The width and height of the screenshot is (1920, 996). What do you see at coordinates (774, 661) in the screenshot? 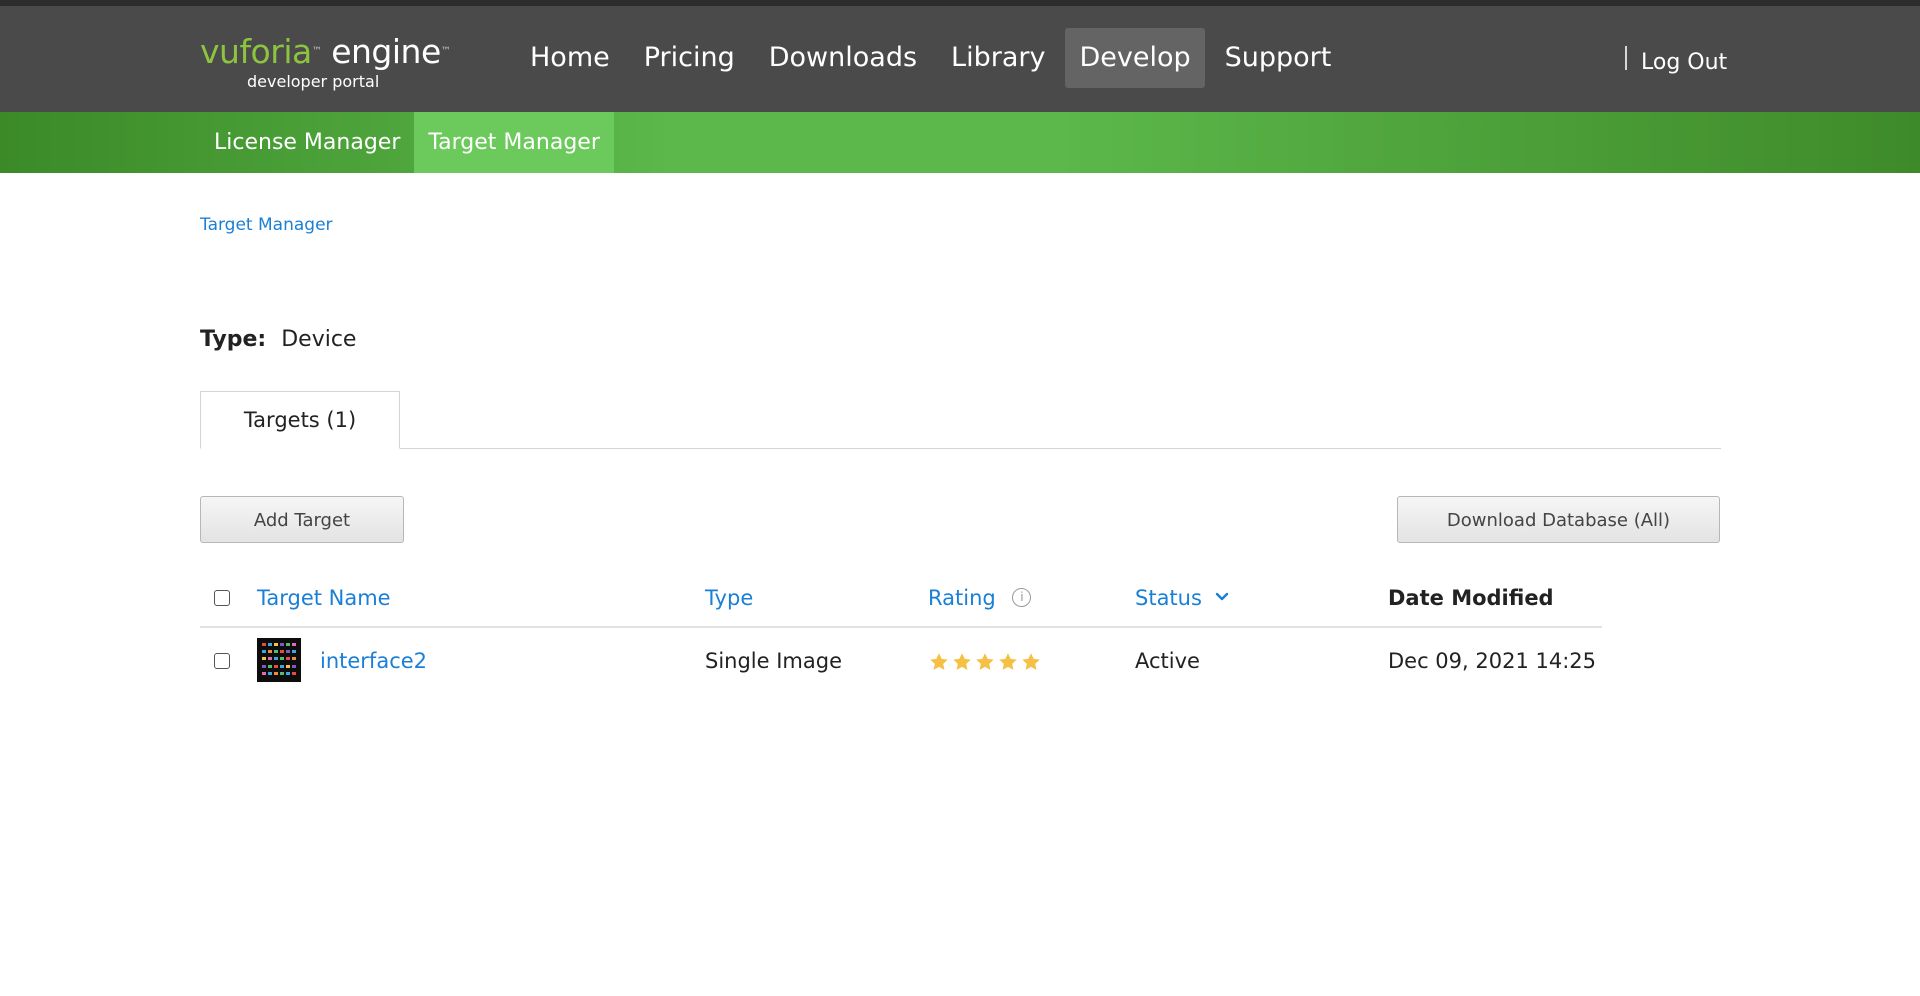
I see `target-type: Single Image` at bounding box center [774, 661].